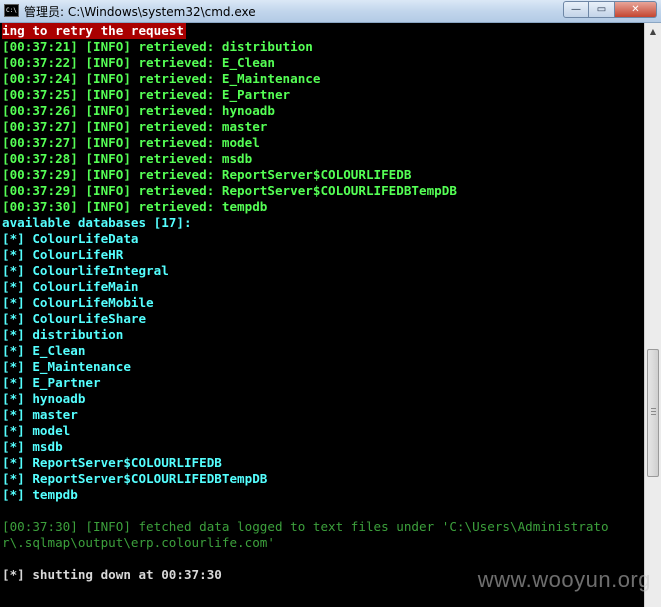  Describe the element at coordinates (135, 126) in the screenshot. I see `console-line: [00:37:27] [INFO] retrieved: master` at that location.